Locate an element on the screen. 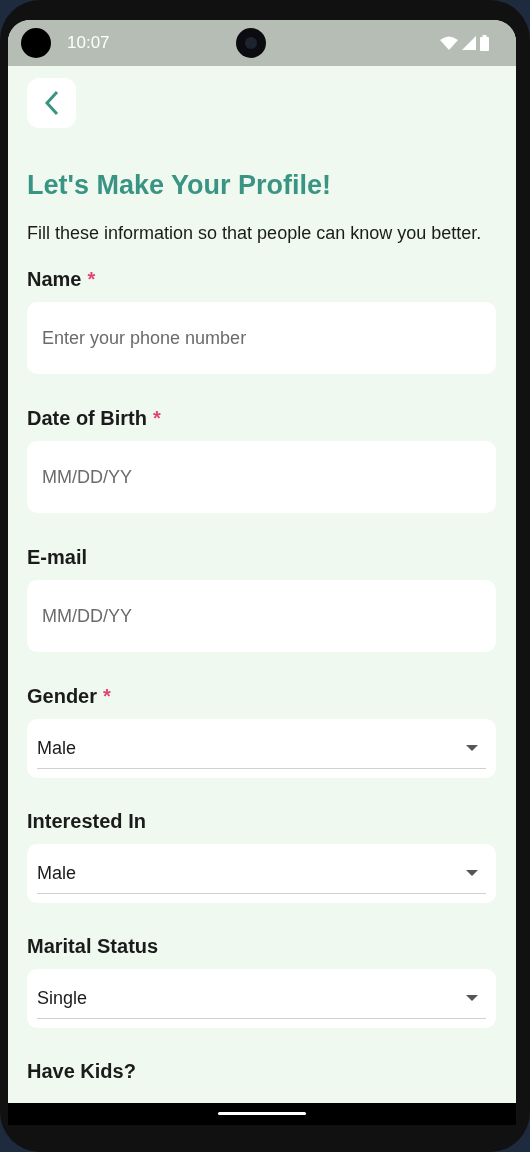 Image resolution: width=530 pixels, height=1152 pixels. signal-icon is located at coordinates (469, 43).